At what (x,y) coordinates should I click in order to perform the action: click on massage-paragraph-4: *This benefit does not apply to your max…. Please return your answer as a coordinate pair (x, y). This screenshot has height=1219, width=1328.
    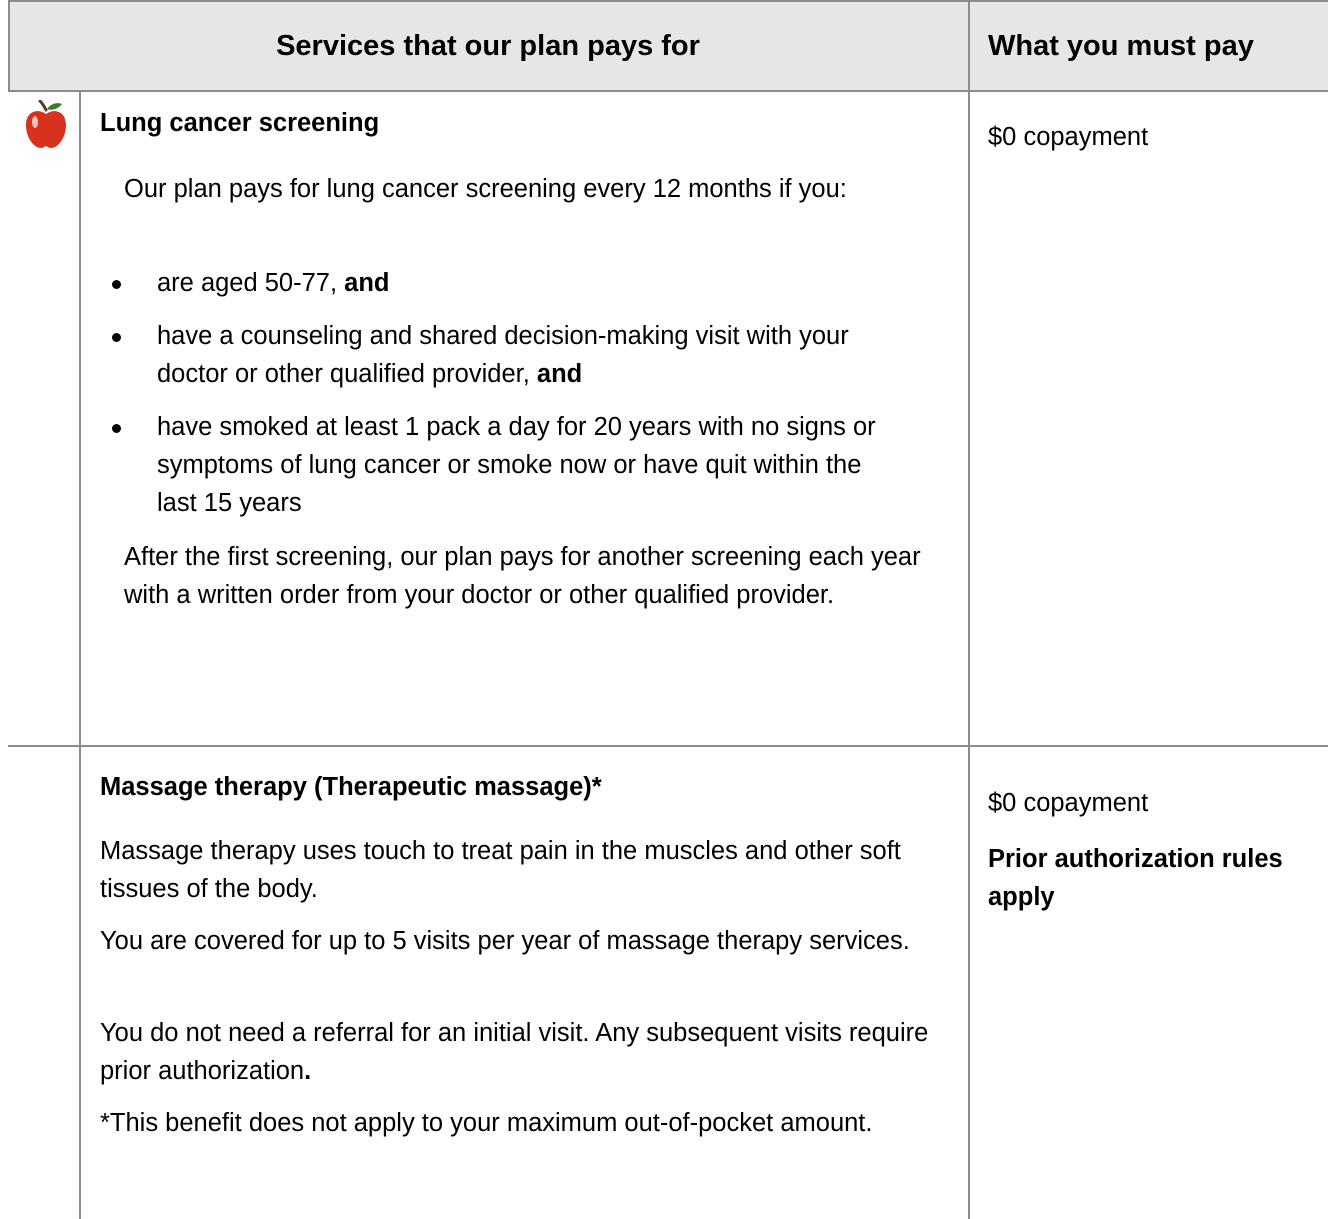
    Looking at the image, I should click on (486, 1123).